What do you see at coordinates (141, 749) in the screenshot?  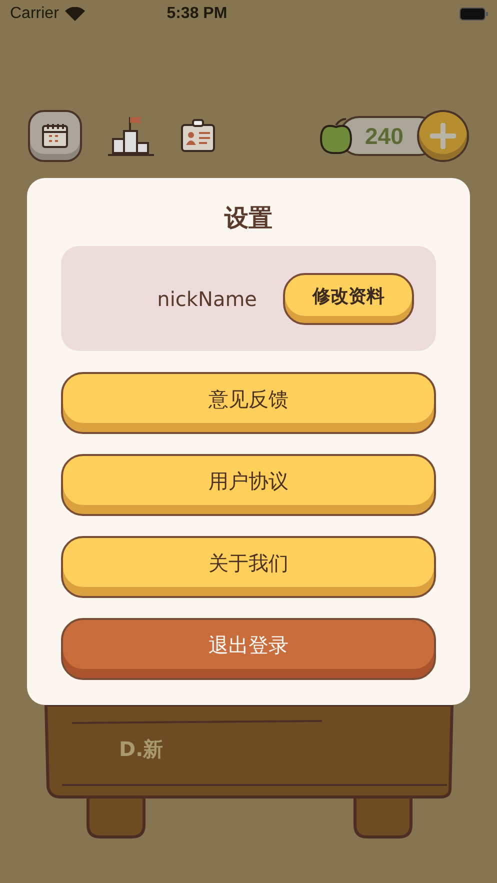 I see `answer-option: D.新` at bounding box center [141, 749].